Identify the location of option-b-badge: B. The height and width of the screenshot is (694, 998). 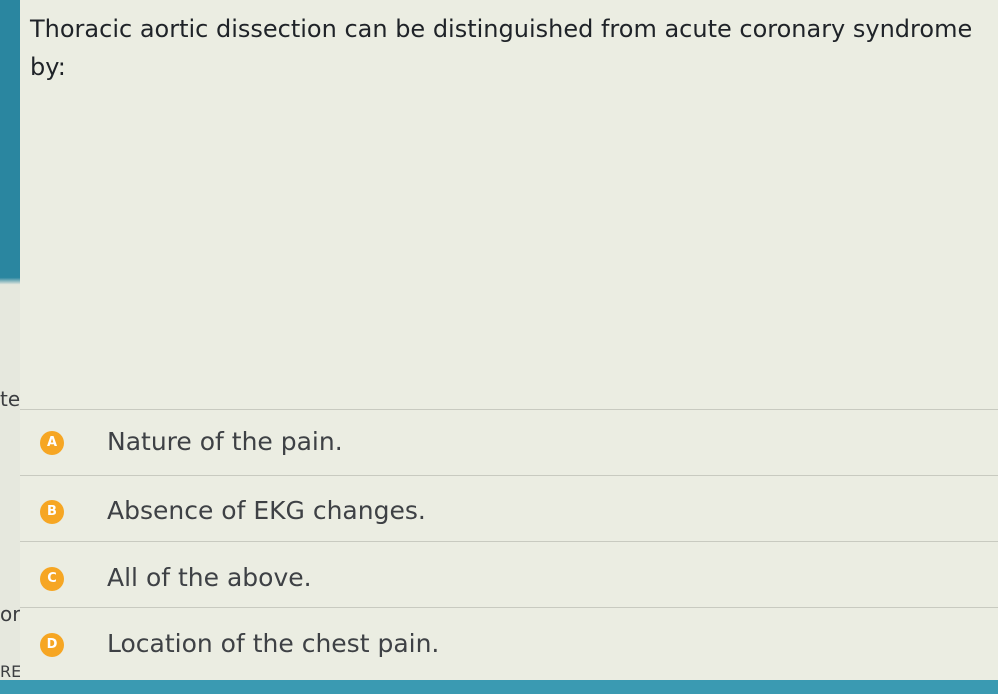
(52, 512).